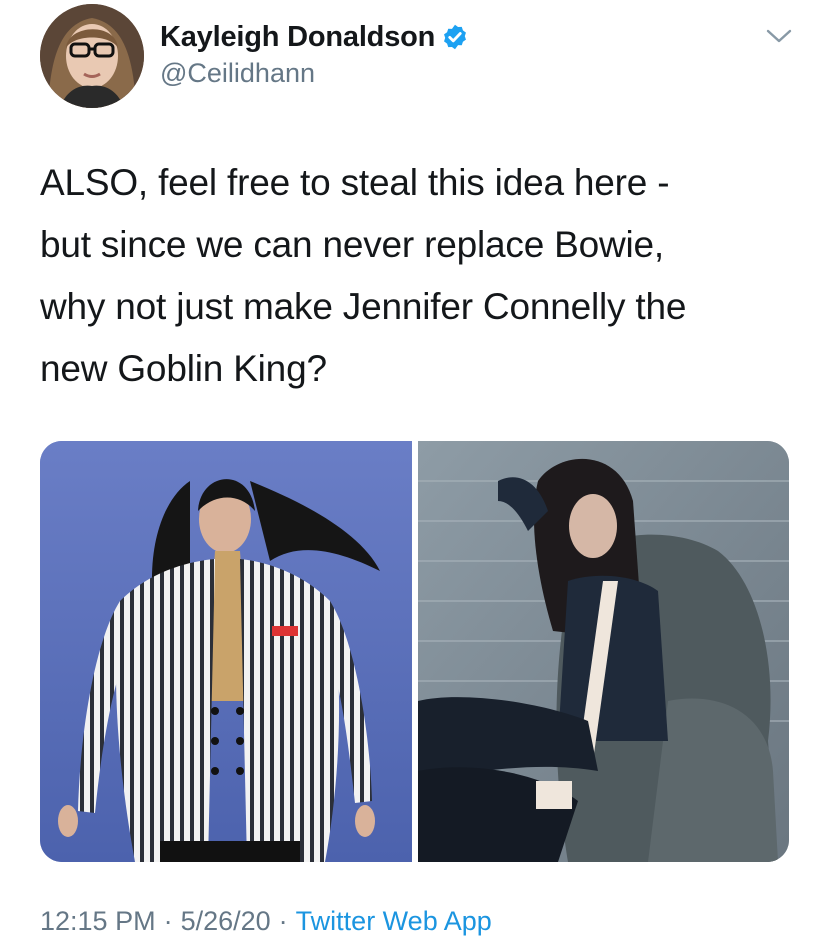 The width and height of the screenshot is (828, 946). I want to click on tweet-date: 5/26/20, so click(226, 921).